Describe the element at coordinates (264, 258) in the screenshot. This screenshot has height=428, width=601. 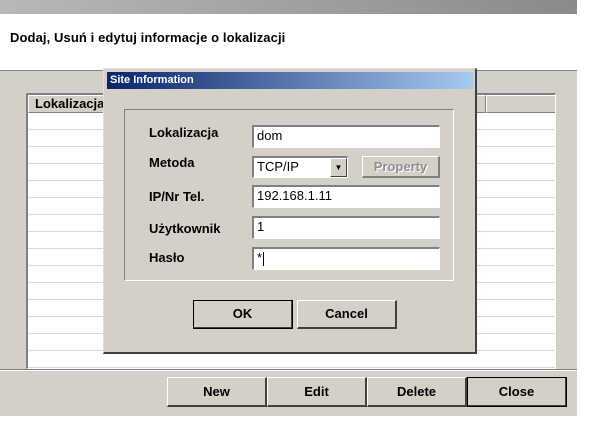
I see `text-caret` at that location.